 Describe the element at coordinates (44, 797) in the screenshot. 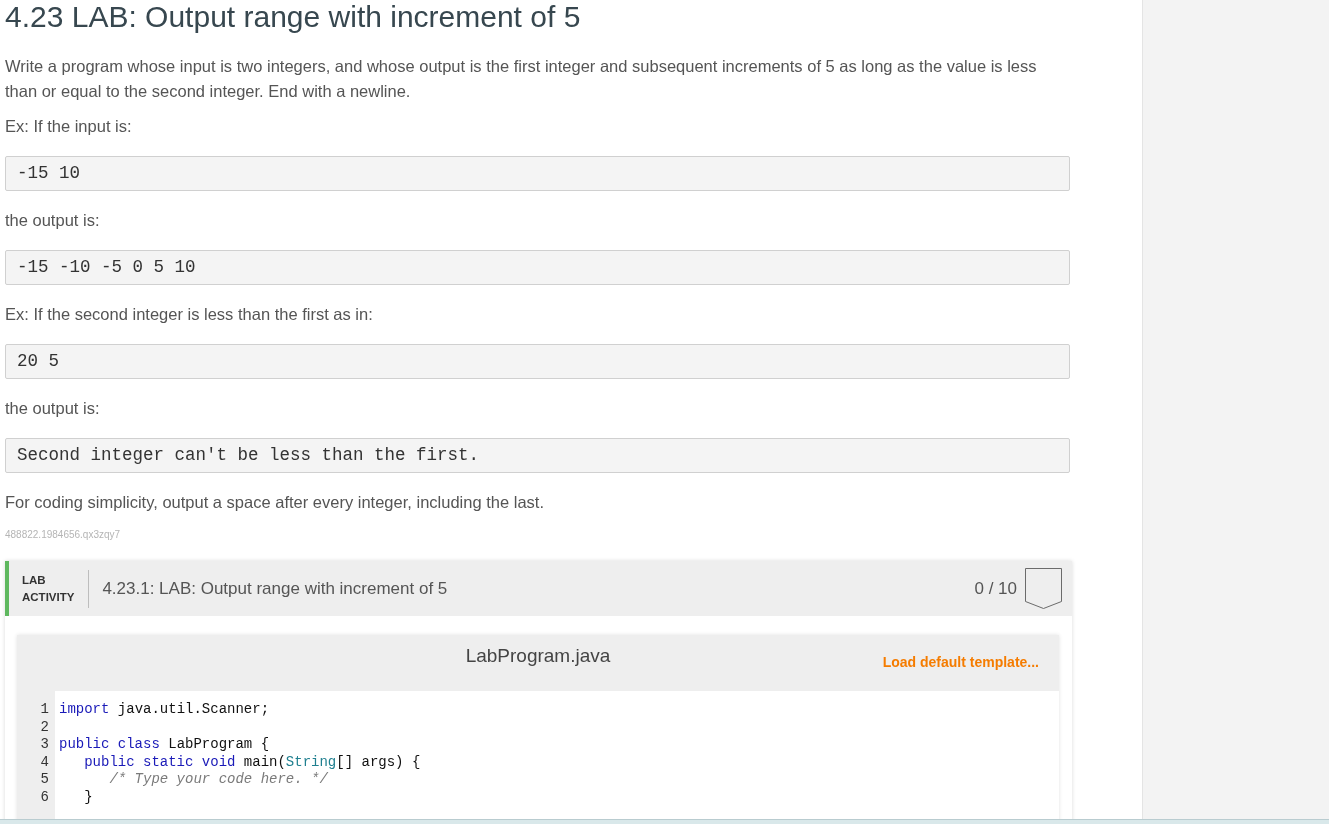

I see `line-number: 6` at that location.